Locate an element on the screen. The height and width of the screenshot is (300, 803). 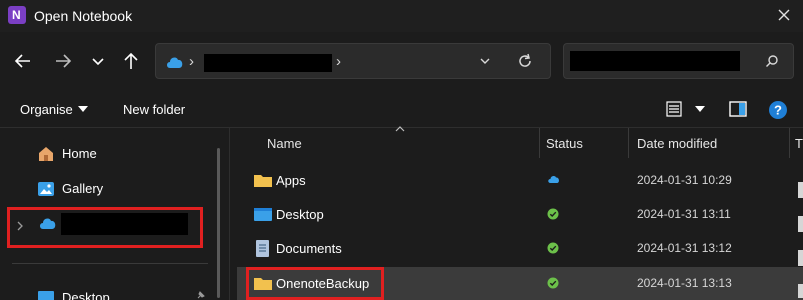
file-name: Documents is located at coordinates (309, 248).